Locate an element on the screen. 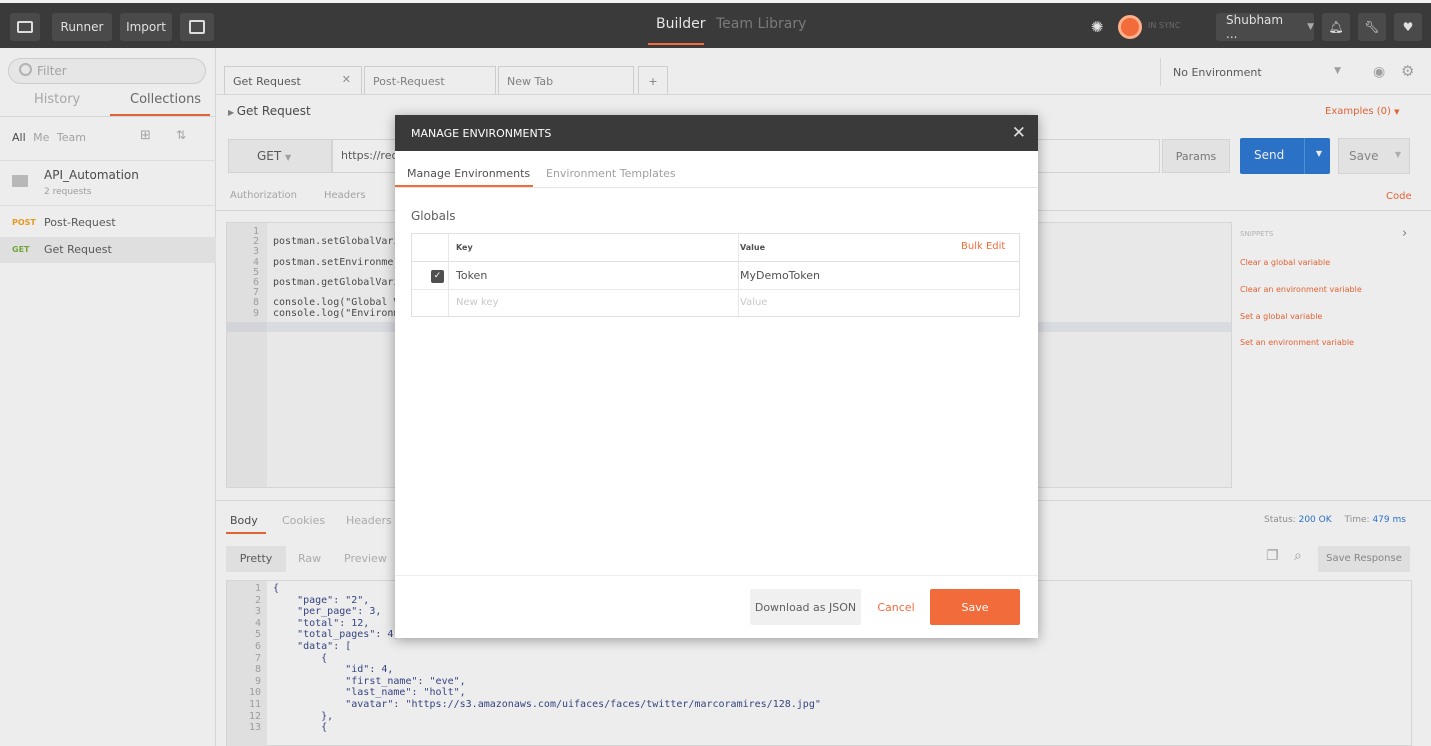  new-value-input: Value is located at coordinates (753, 302).